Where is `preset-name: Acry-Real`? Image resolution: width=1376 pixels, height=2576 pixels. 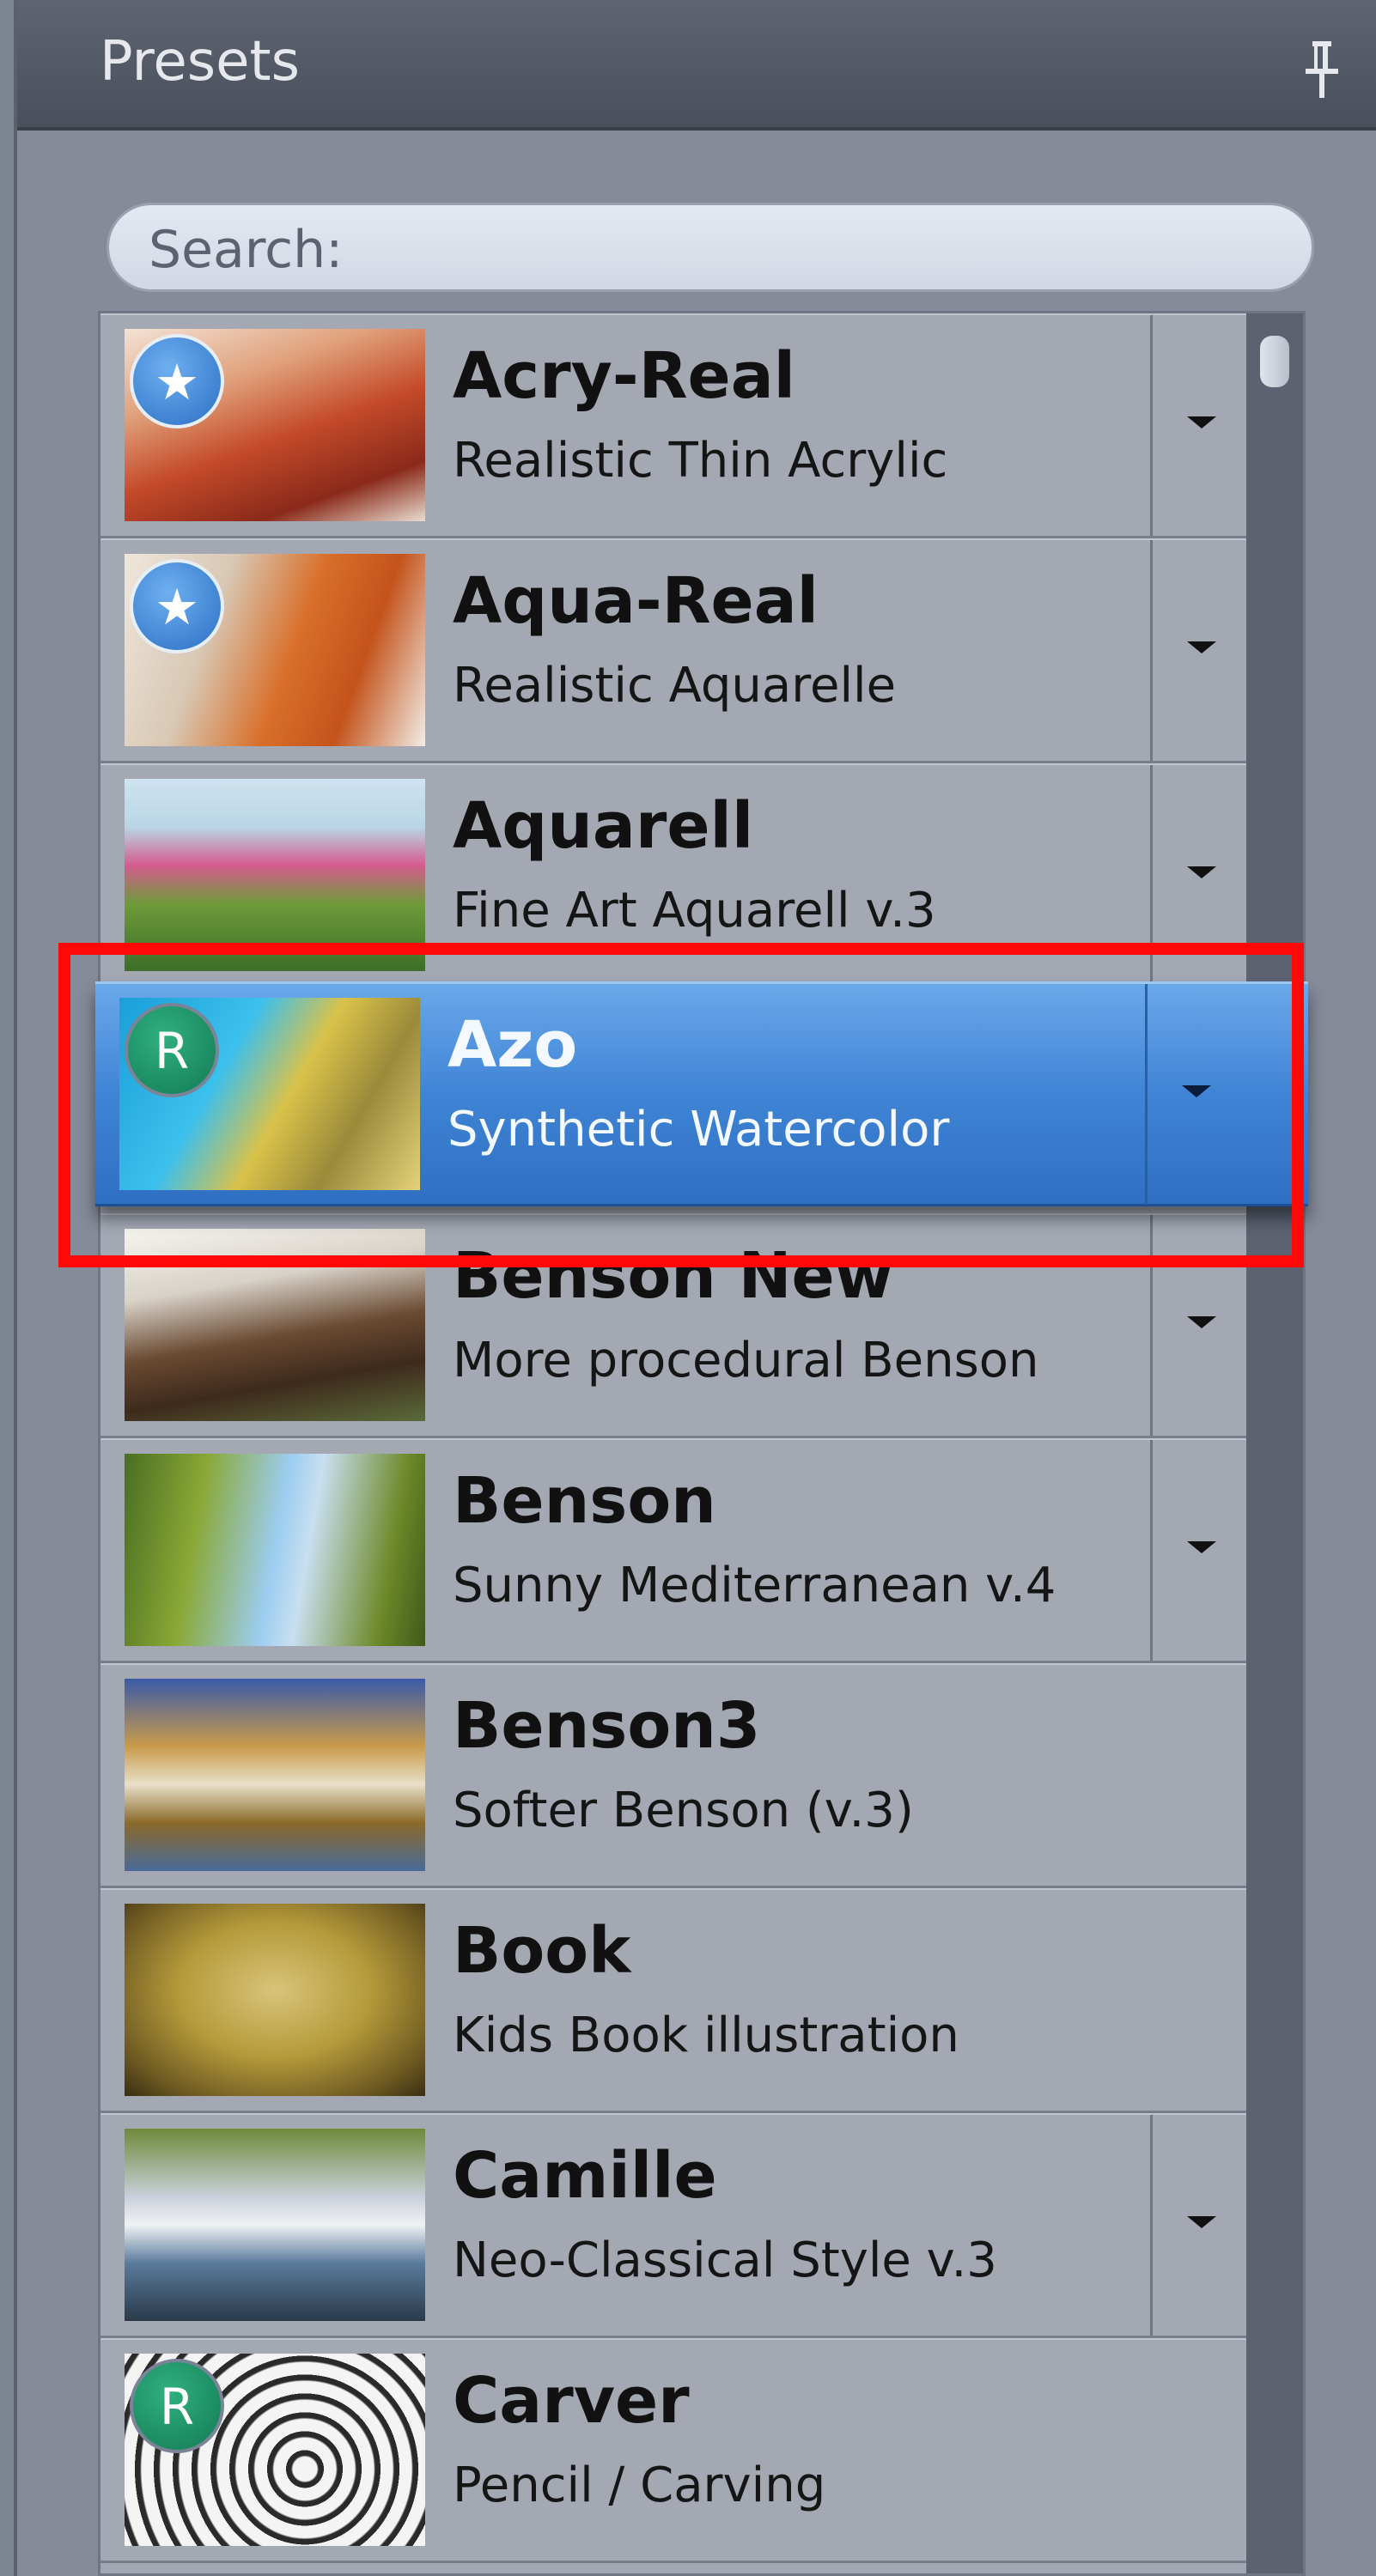 preset-name: Acry-Real is located at coordinates (624, 376).